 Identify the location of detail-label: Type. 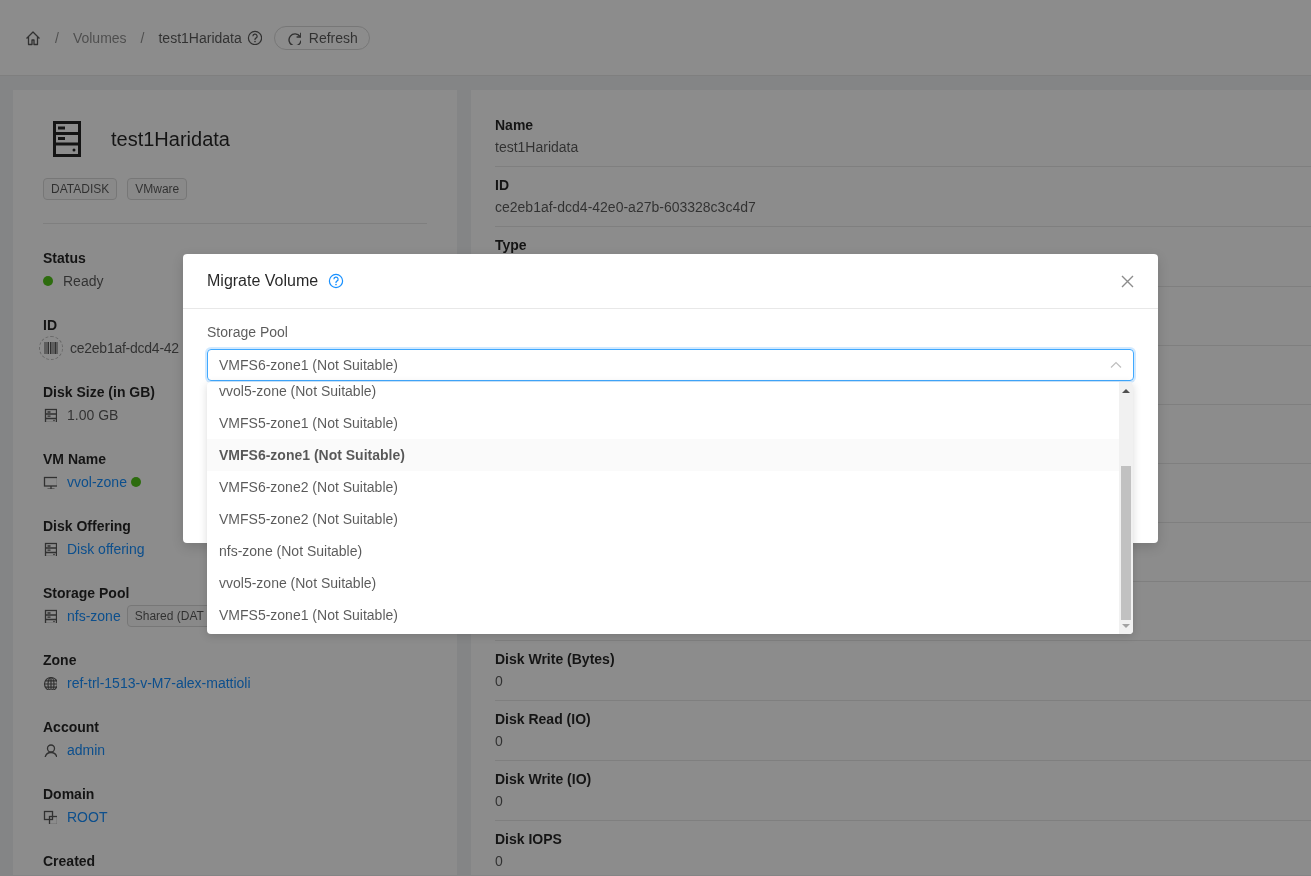
(511, 245).